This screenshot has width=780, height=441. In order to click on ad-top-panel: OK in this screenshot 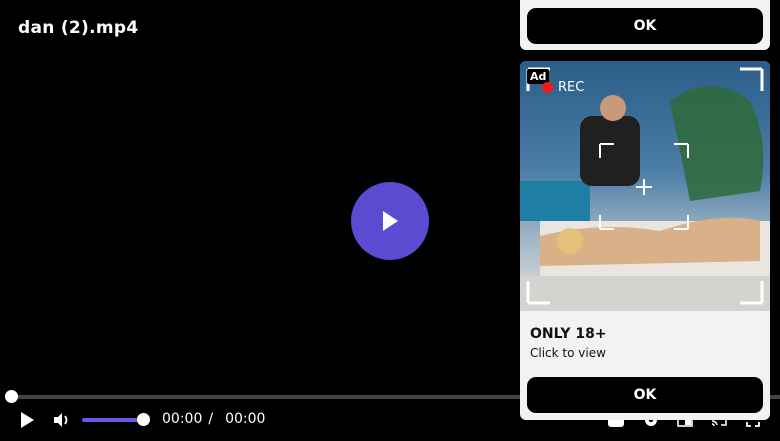, I will do `click(645, 25)`.